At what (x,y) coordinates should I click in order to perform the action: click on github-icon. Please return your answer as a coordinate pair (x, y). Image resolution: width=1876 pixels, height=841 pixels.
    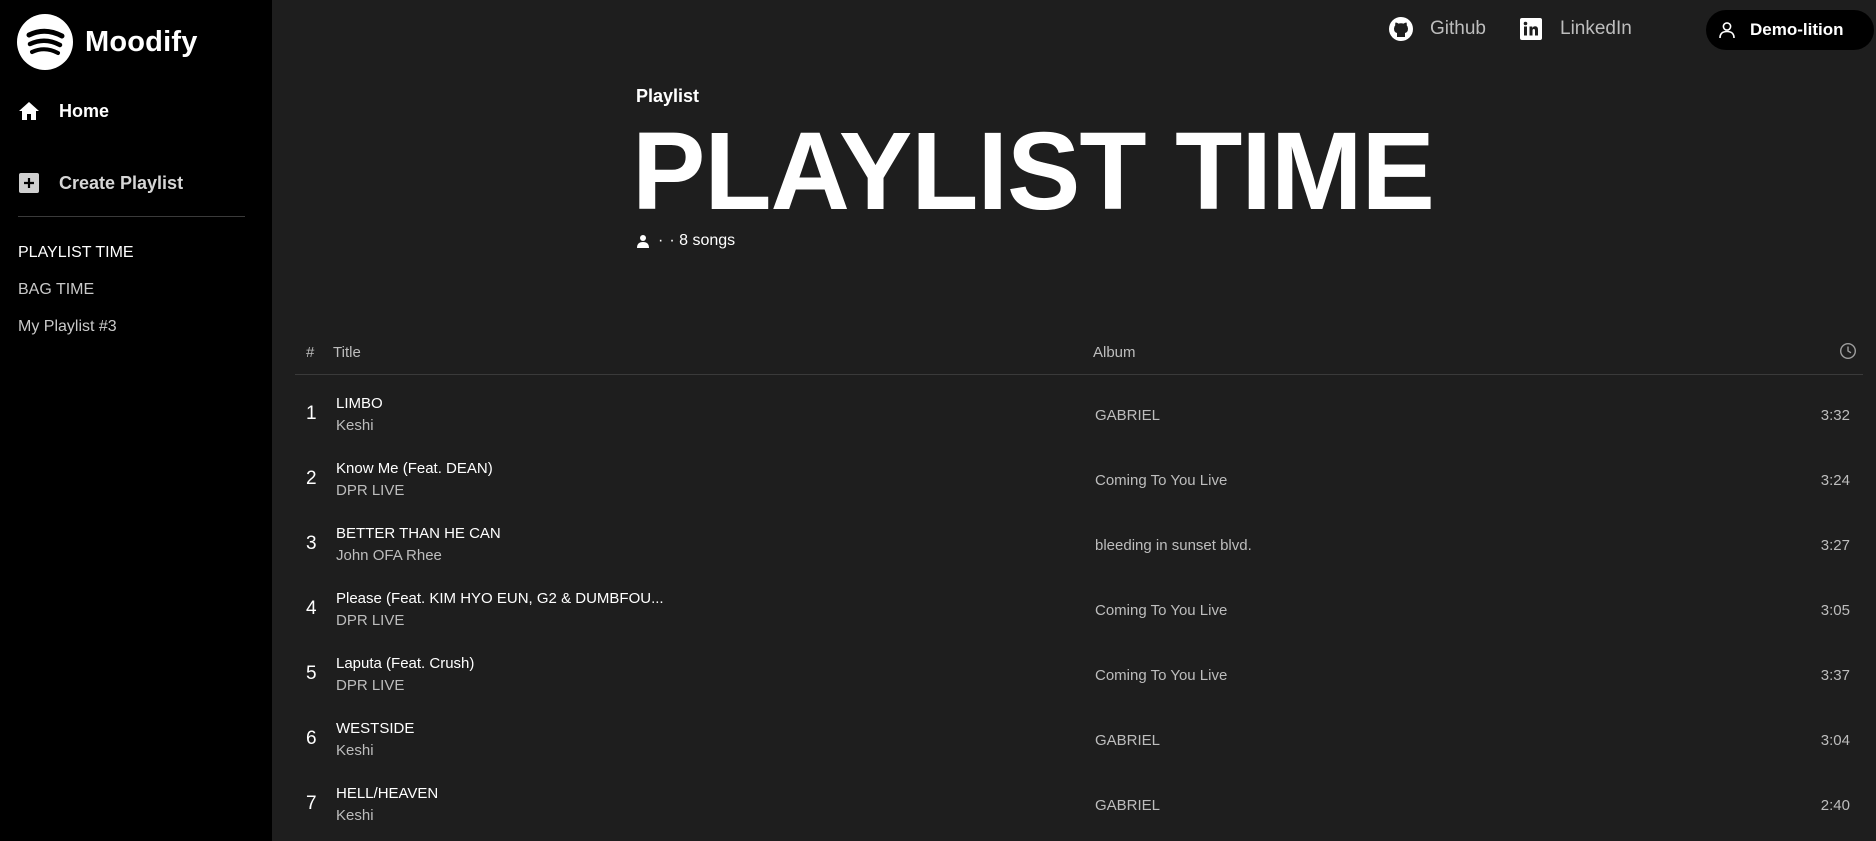
    Looking at the image, I should click on (1401, 29).